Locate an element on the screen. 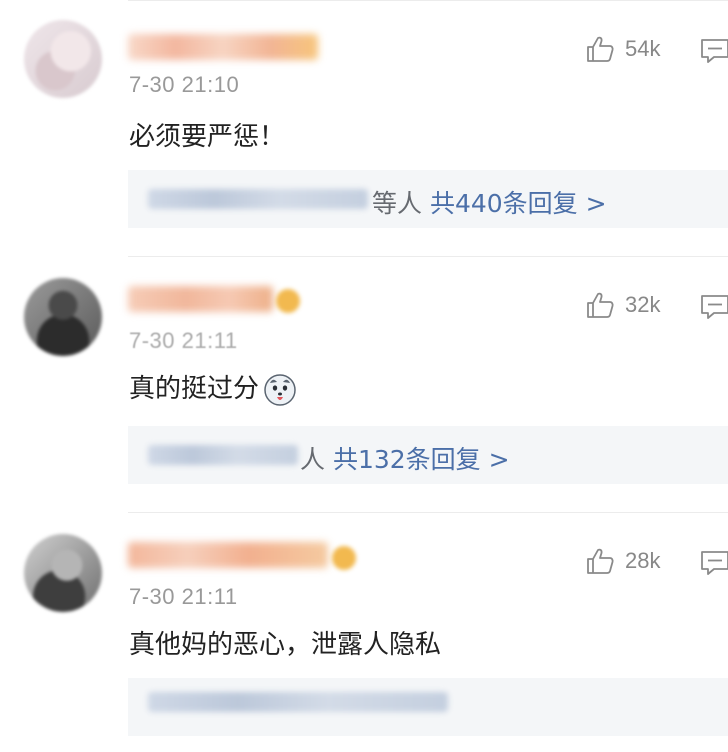 Image resolution: width=728 pixels, height=752 pixels. like-button: 28k is located at coordinates (622, 561).